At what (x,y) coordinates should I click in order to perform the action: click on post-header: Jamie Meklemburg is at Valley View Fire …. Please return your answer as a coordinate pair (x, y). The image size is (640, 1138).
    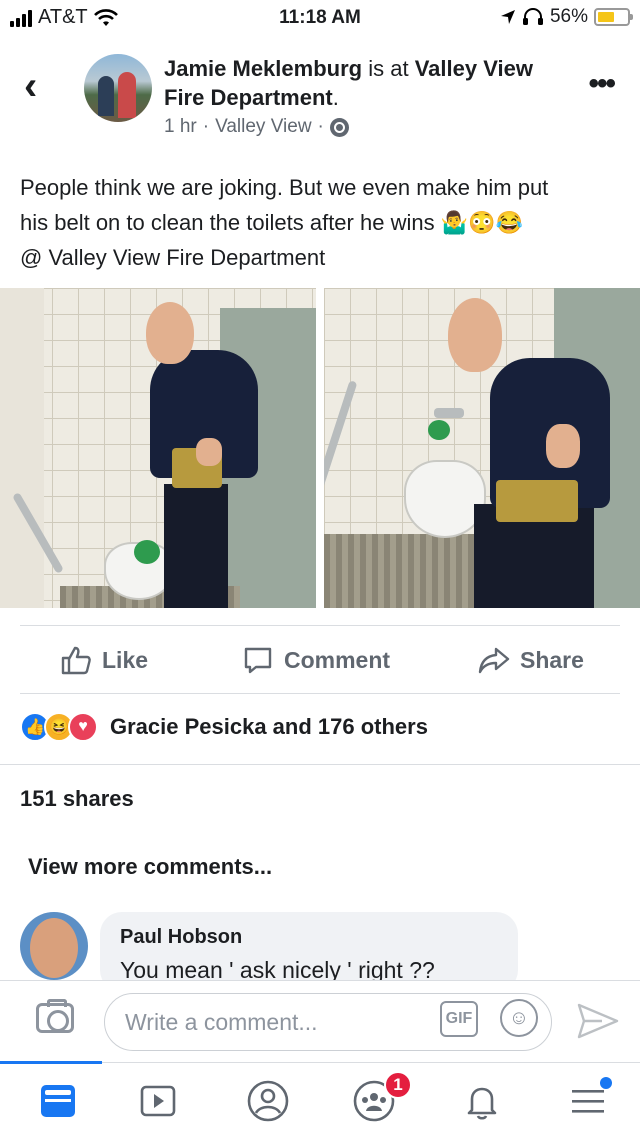
    Looking at the image, I should click on (354, 83).